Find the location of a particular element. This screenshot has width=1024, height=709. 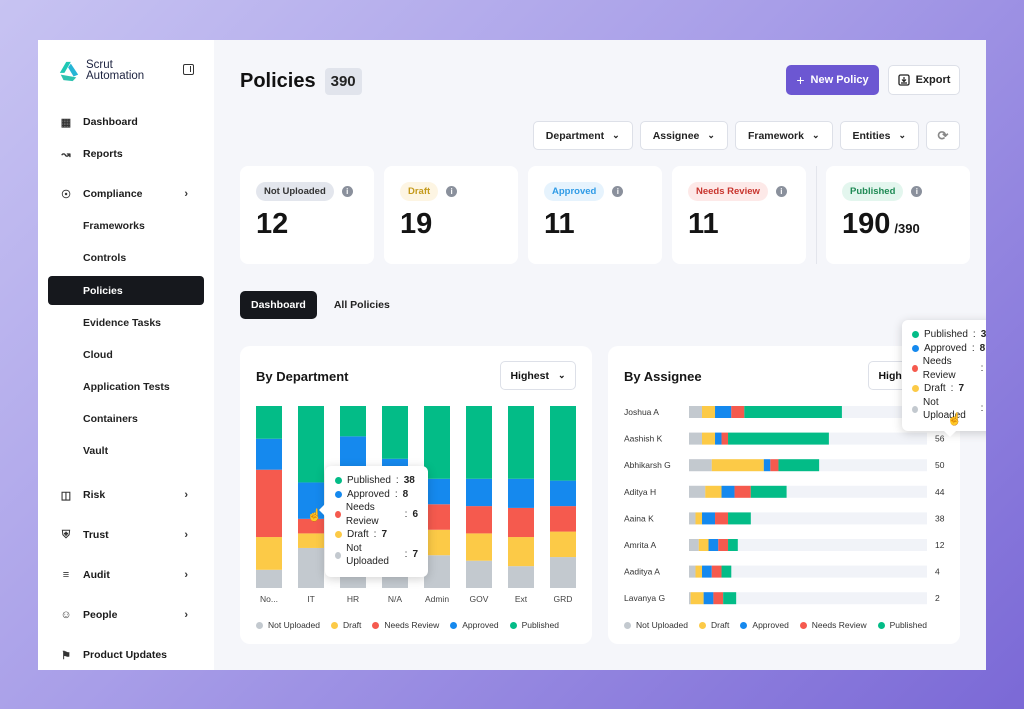

refresh-button: ⟳ is located at coordinates (943, 135).